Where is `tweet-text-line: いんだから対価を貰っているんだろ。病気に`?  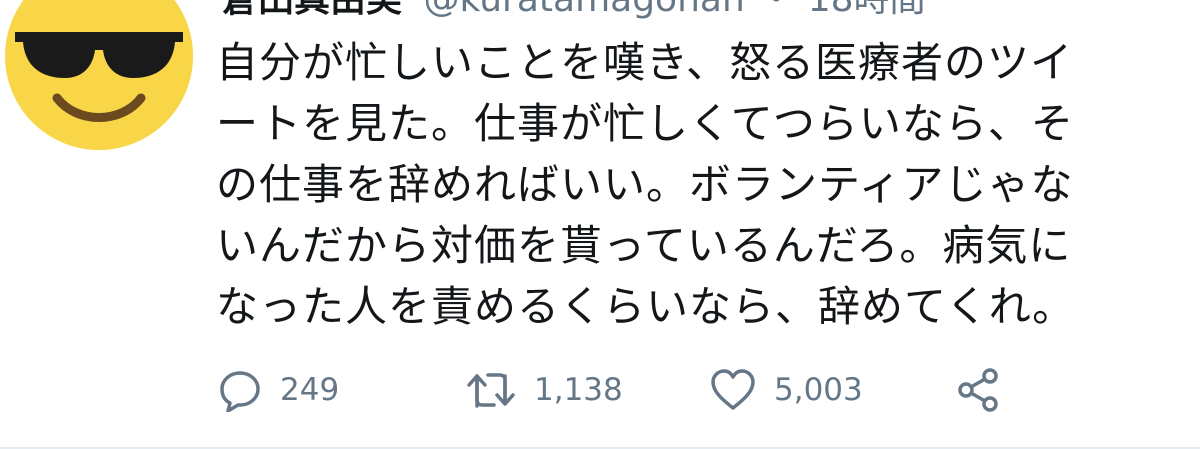 tweet-text-line: いんだから対価を貰っているんだろ。病気に is located at coordinates (644, 245).